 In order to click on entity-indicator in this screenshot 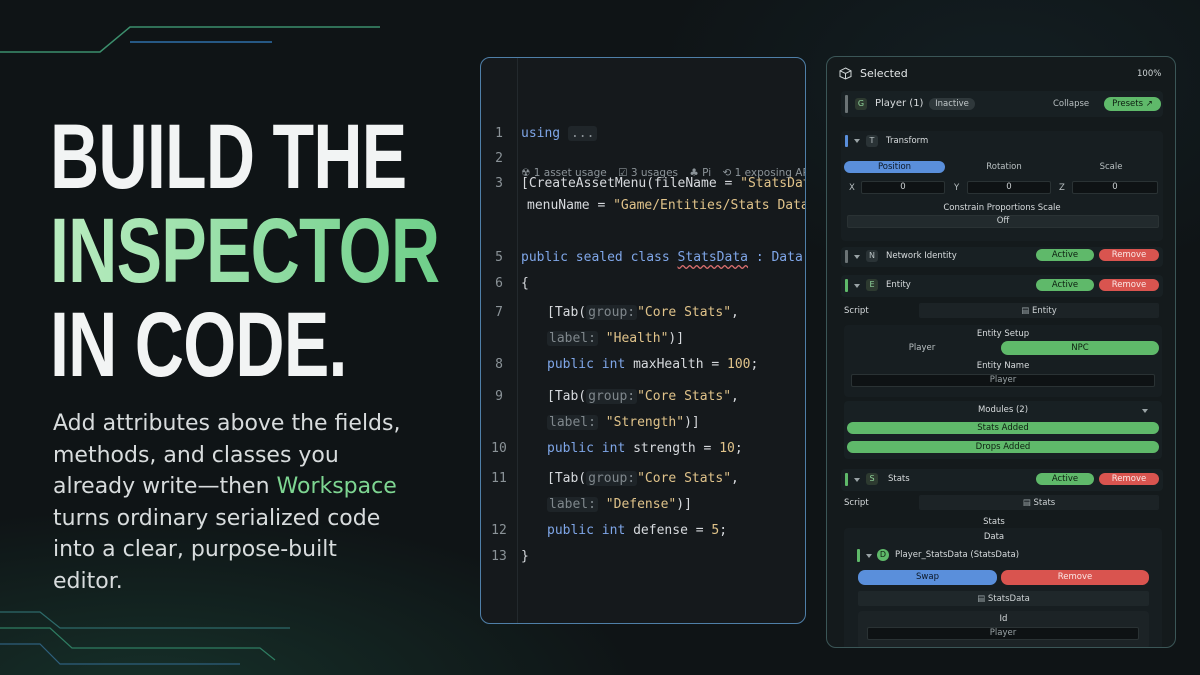, I will do `click(846, 285)`.